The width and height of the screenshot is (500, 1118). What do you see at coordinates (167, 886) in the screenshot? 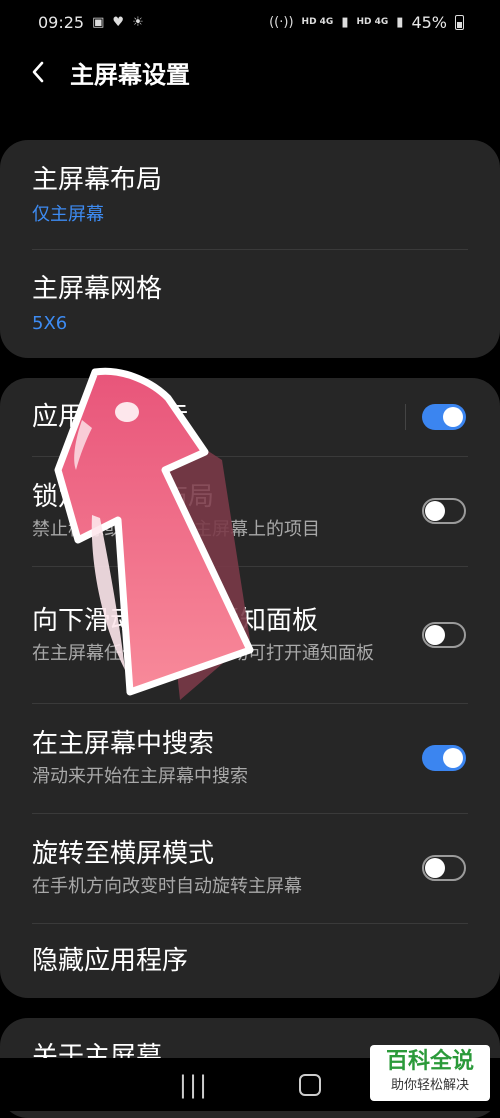
I see `item-subtitle: 在手机方向改变时自动旋转主屏幕` at bounding box center [167, 886].